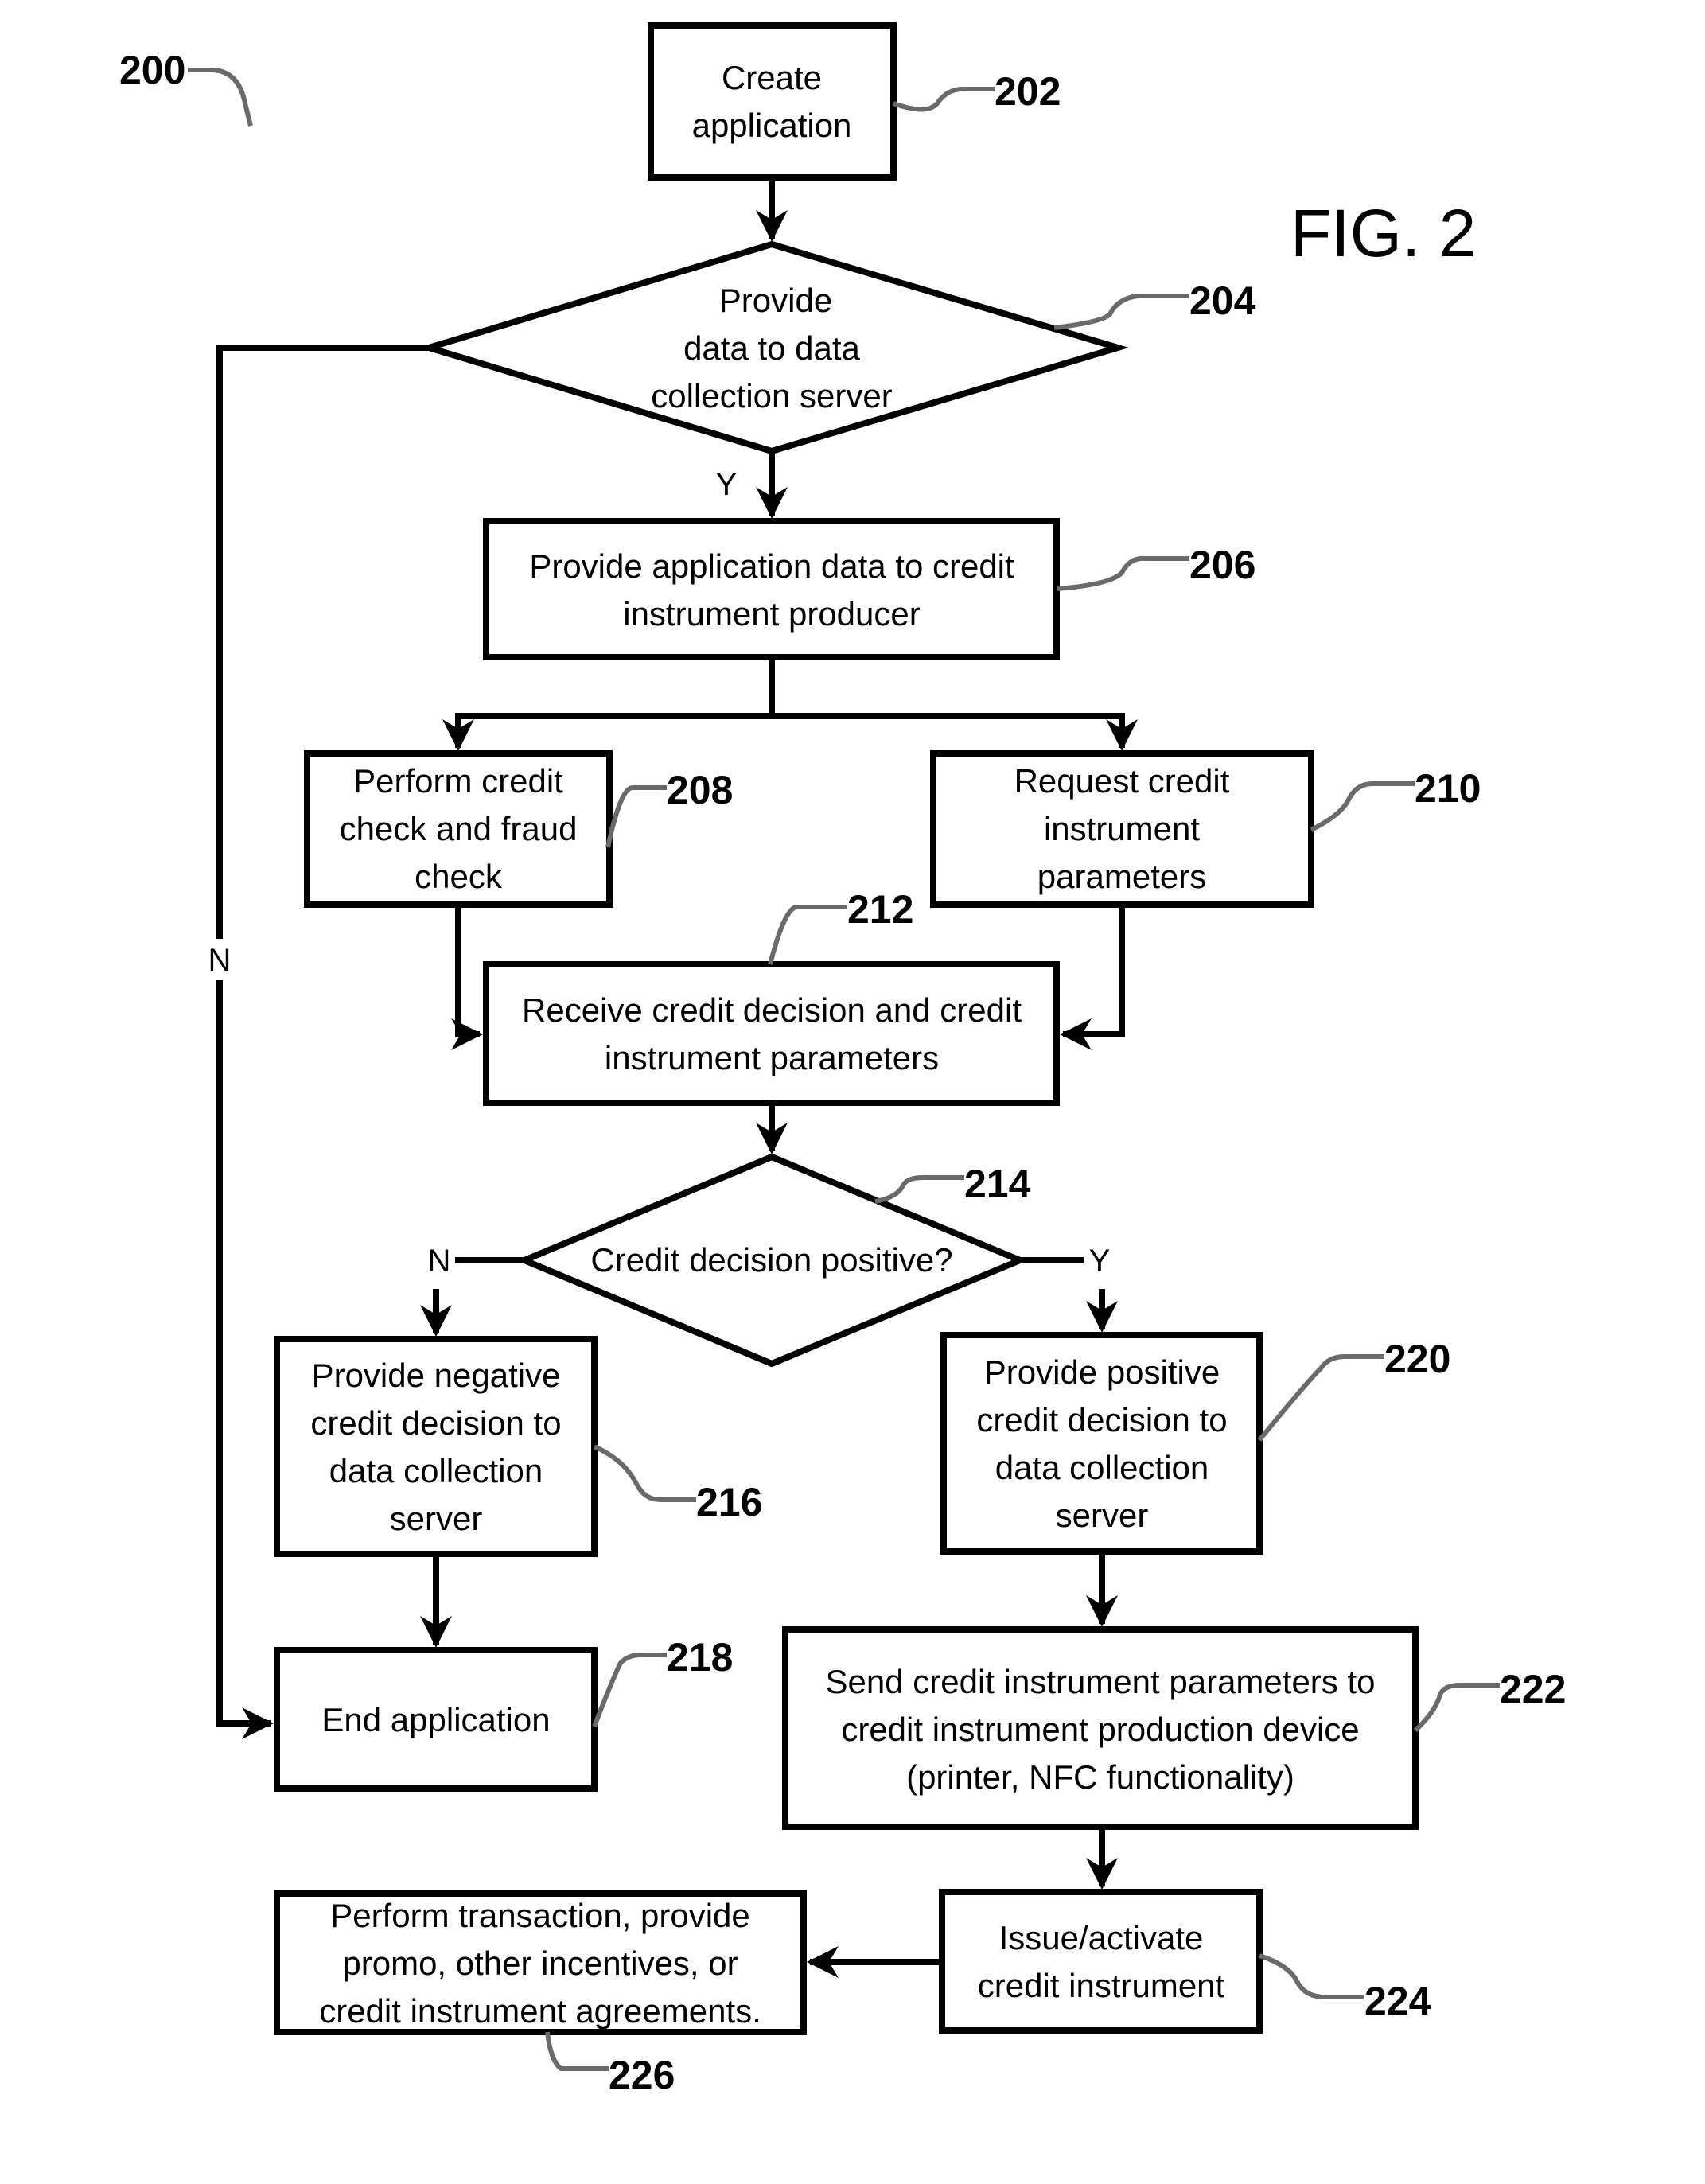  I want to click on node-text: check and fraud, so click(459, 828).